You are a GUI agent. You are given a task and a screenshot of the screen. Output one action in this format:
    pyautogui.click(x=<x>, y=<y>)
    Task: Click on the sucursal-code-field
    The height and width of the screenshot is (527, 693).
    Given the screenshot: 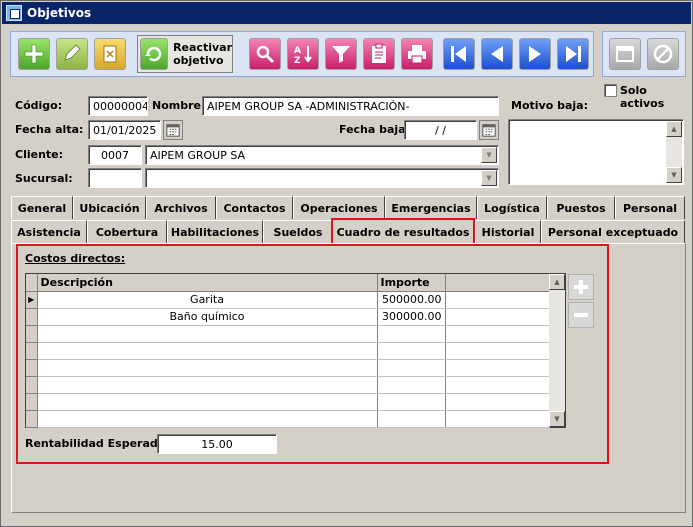 What is the action you would take?
    pyautogui.click(x=115, y=178)
    